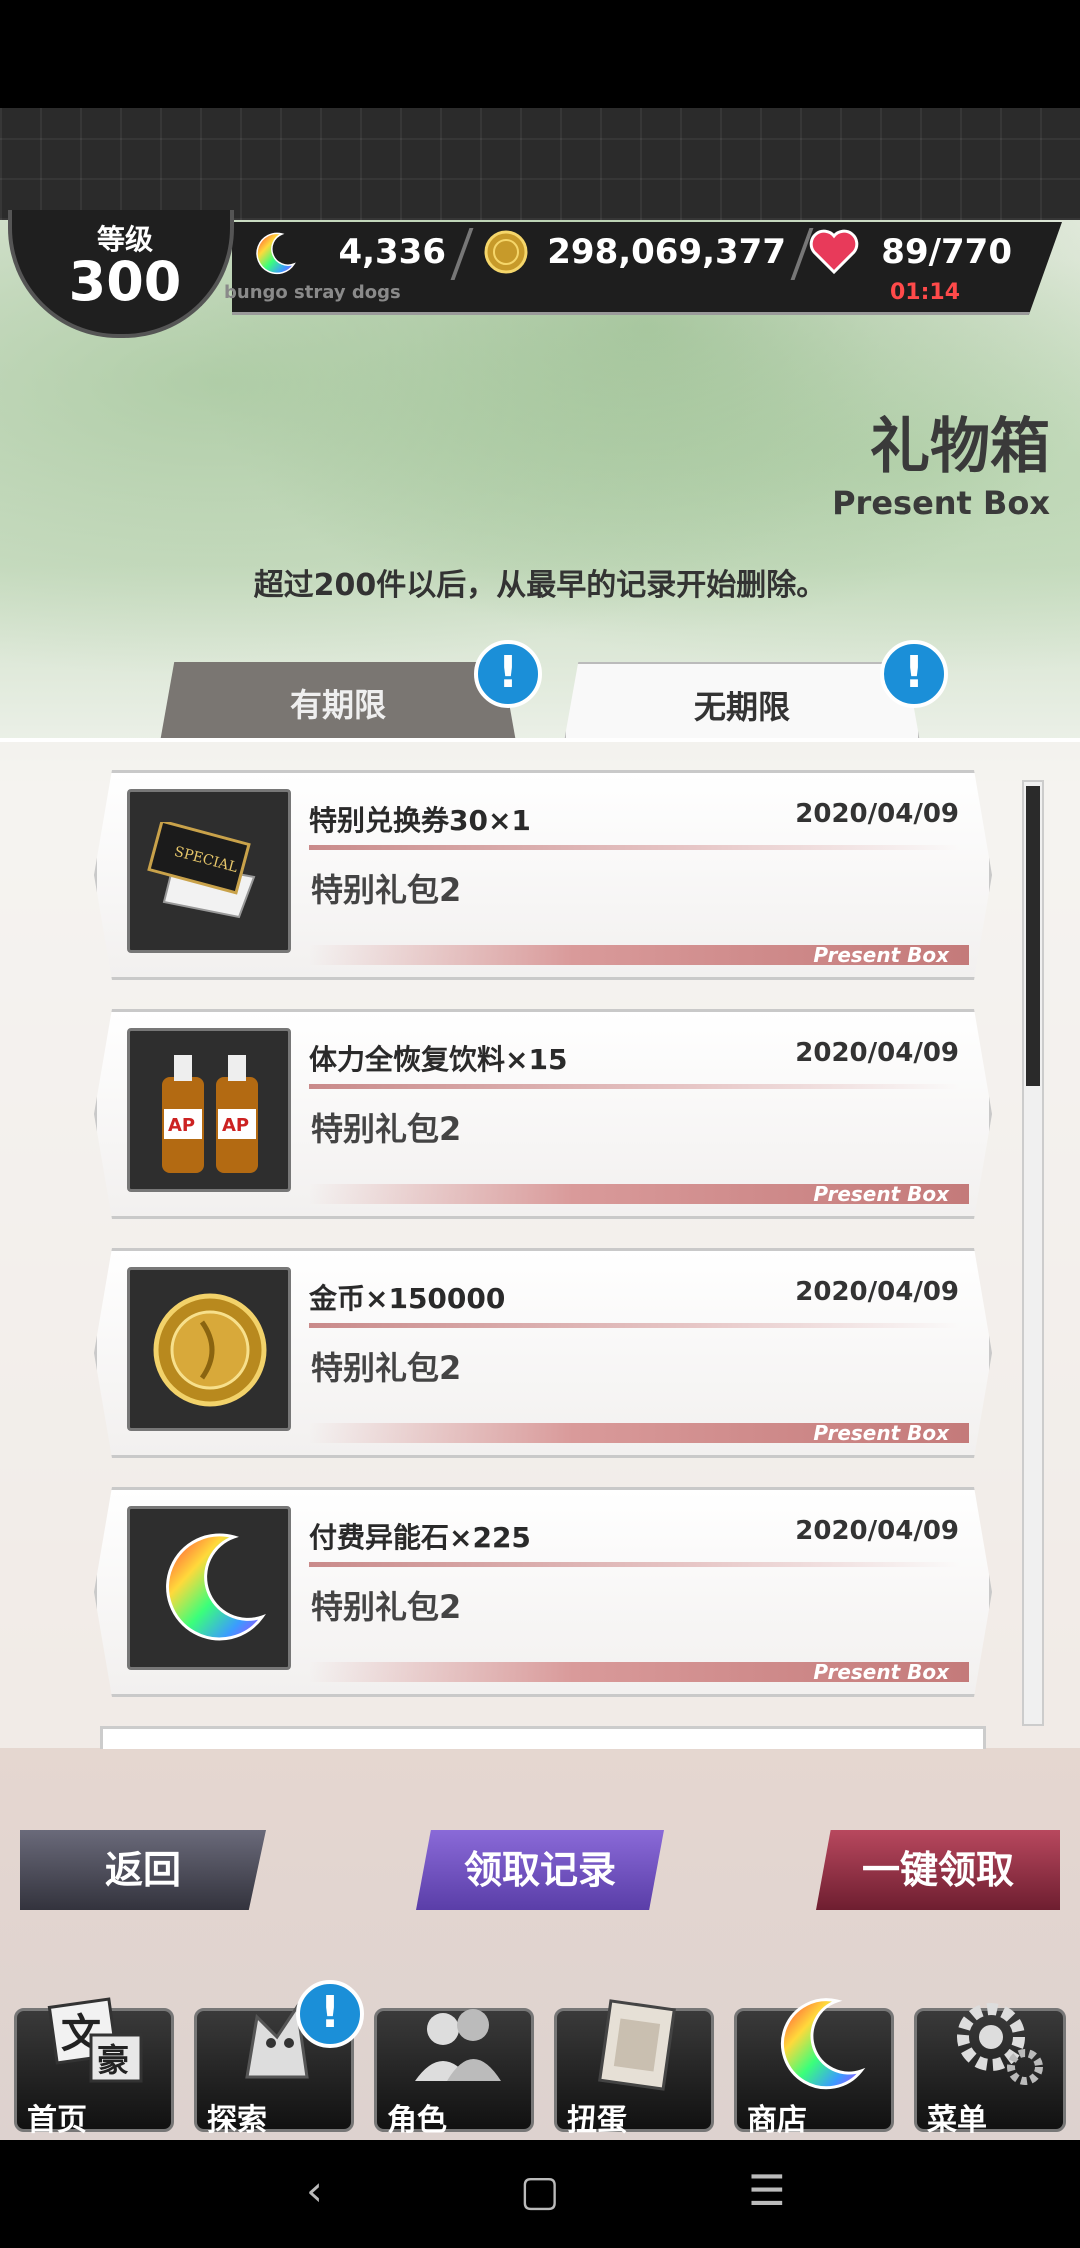  What do you see at coordinates (823, 2044) in the screenshot?
I see `shop-icon` at bounding box center [823, 2044].